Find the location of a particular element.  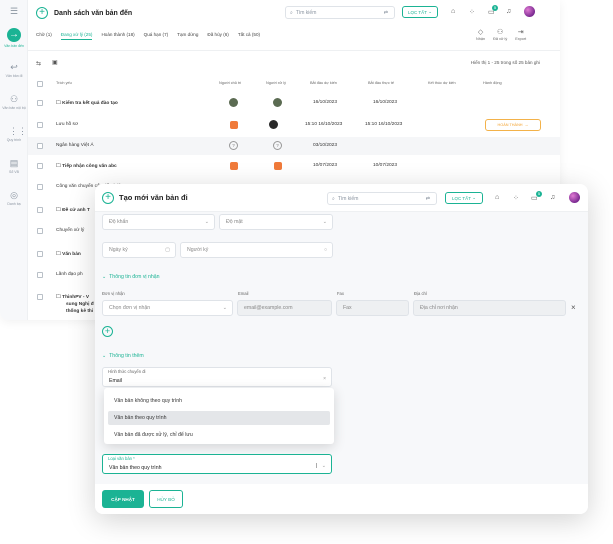

processed-button: ⚇ Đã xử lý is located at coordinates (500, 35).